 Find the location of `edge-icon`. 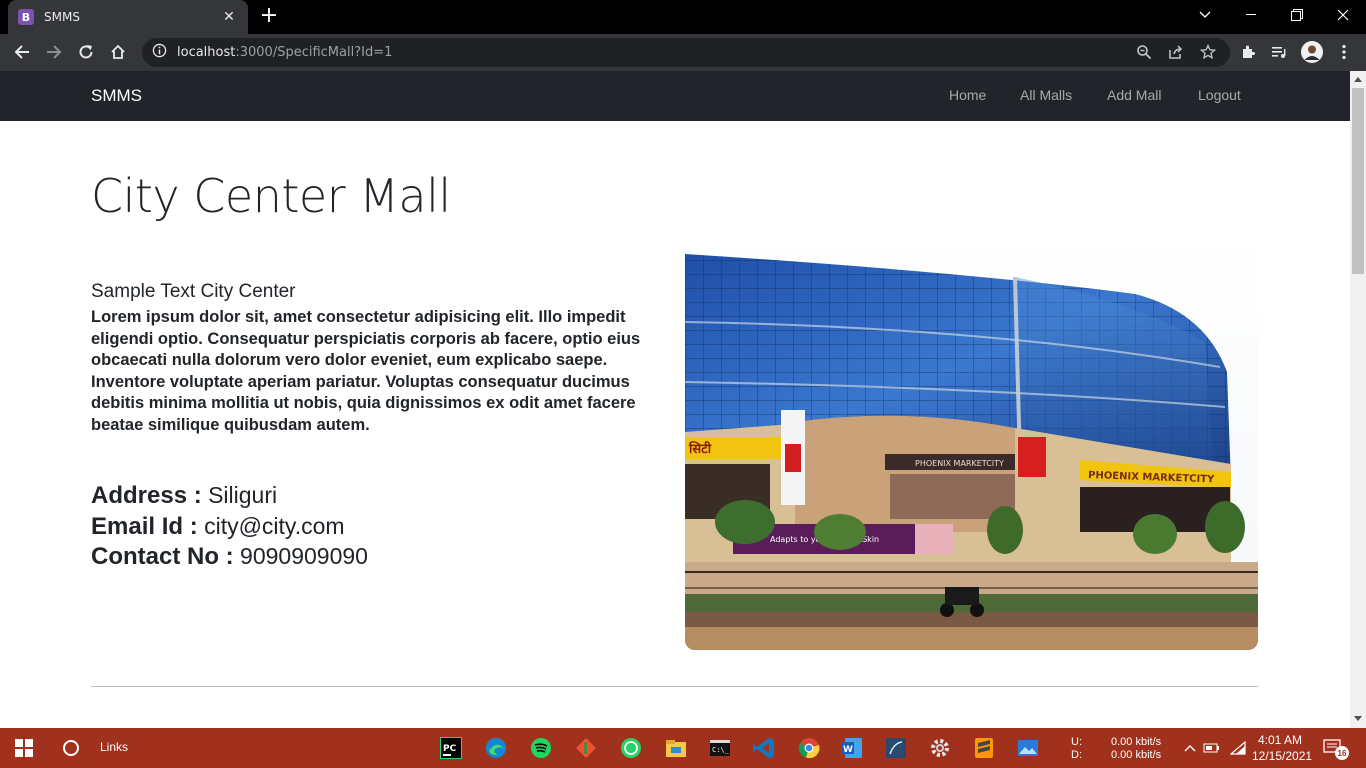

edge-icon is located at coordinates (496, 748).